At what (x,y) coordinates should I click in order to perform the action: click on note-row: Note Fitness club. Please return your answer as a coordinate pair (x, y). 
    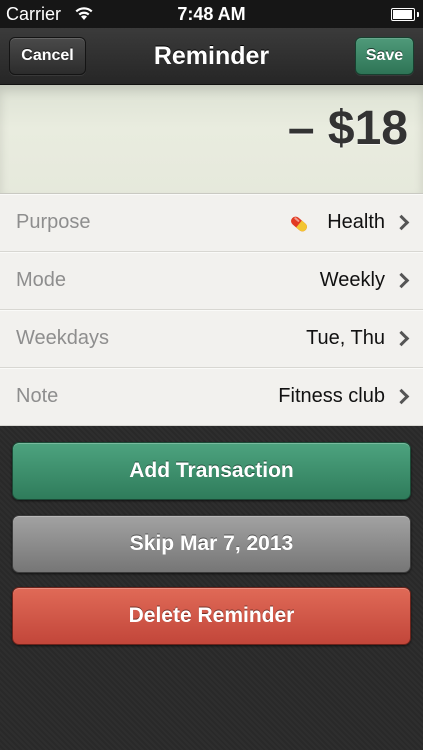
    Looking at the image, I should click on (211, 397).